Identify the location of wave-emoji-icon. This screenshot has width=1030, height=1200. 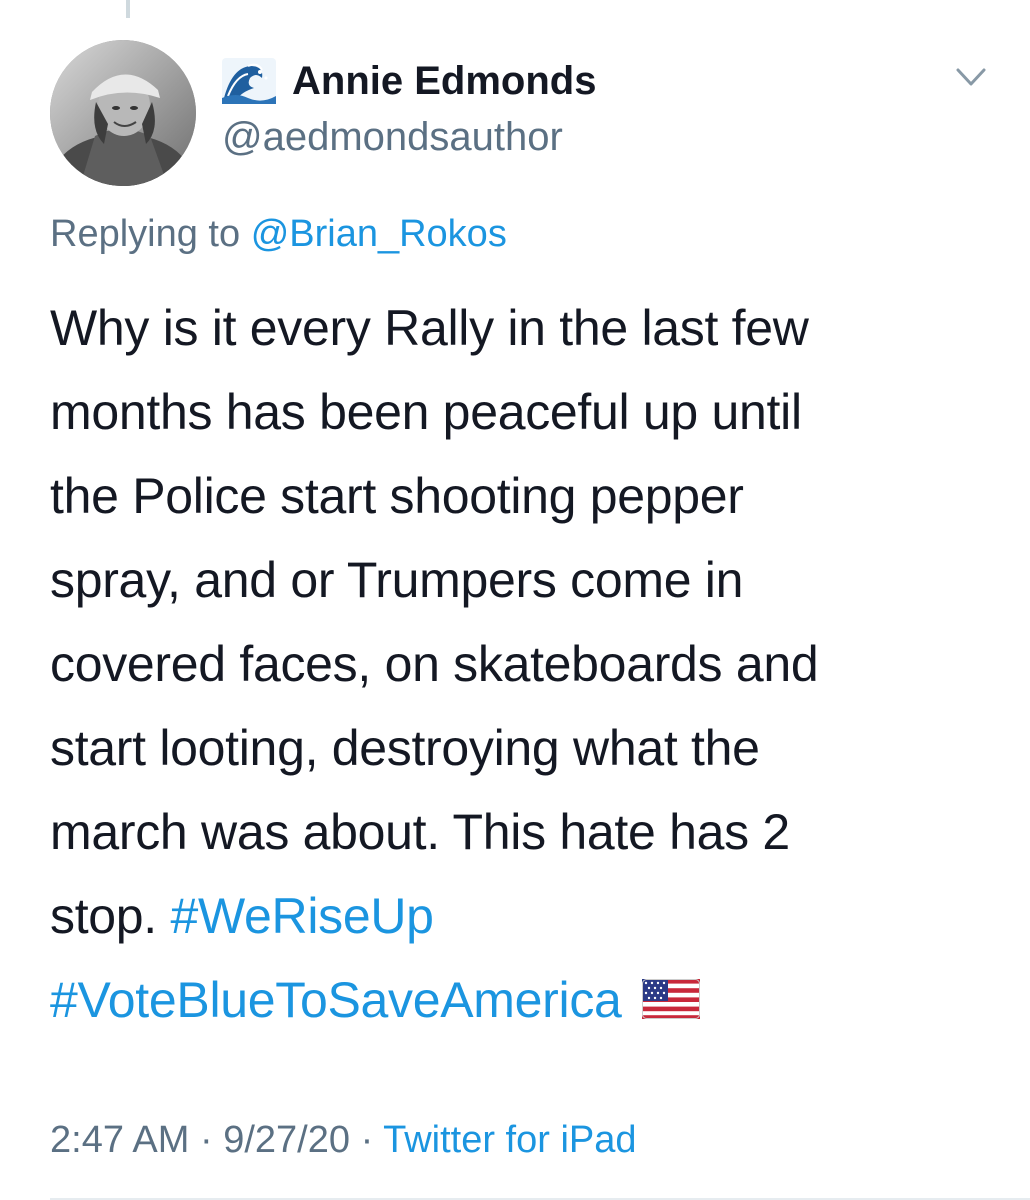
(249, 81).